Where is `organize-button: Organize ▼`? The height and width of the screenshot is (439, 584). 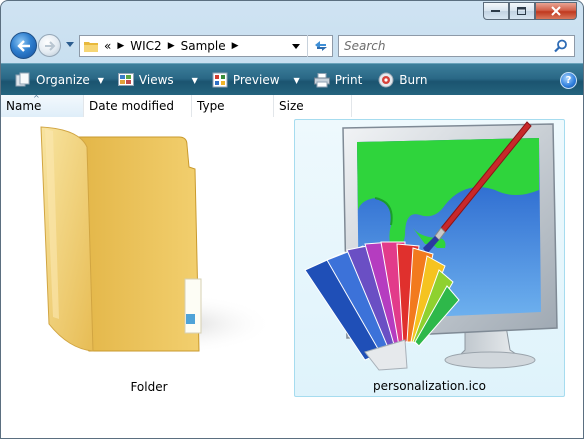
organize-button: Organize ▼ is located at coordinates (59, 80).